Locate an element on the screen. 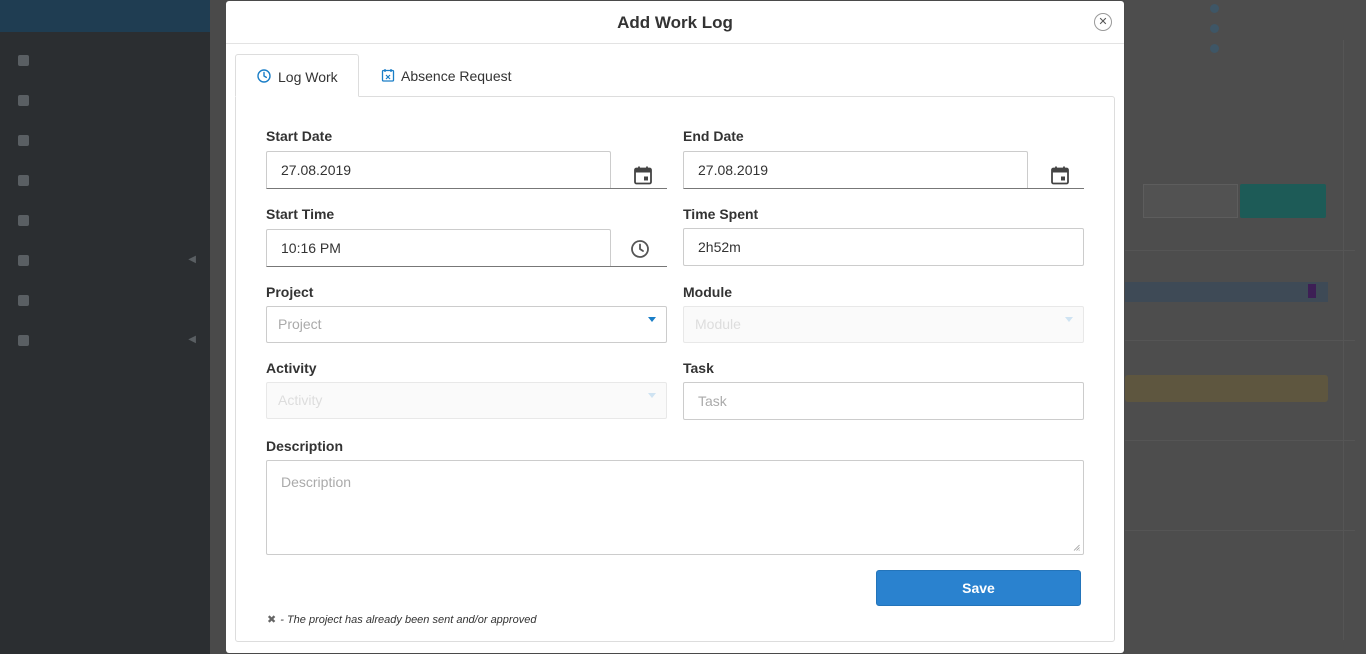 This screenshot has height=654, width=1366. x-mark-icon: ✖ is located at coordinates (272, 620).